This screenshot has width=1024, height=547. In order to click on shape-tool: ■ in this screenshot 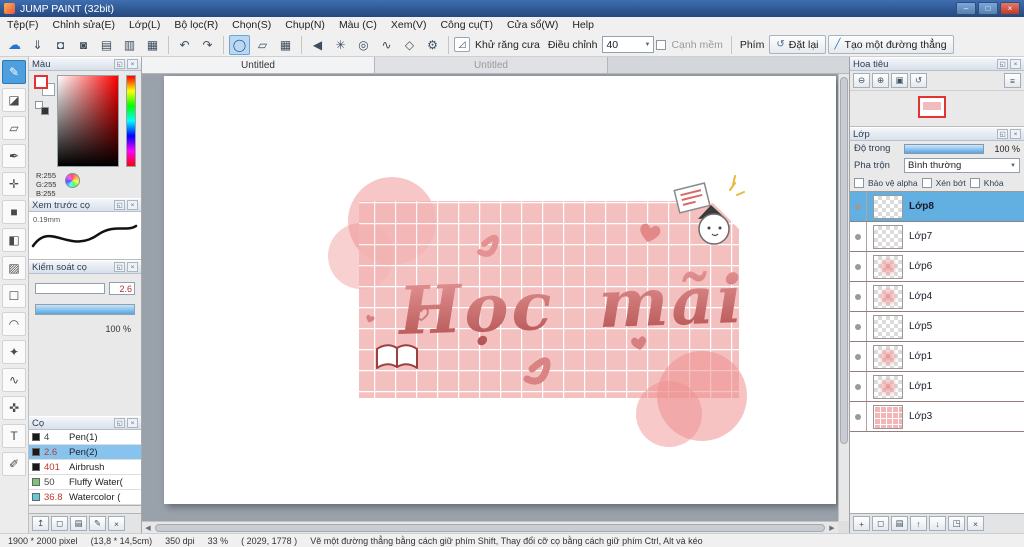, I will do `click(14, 212)`.